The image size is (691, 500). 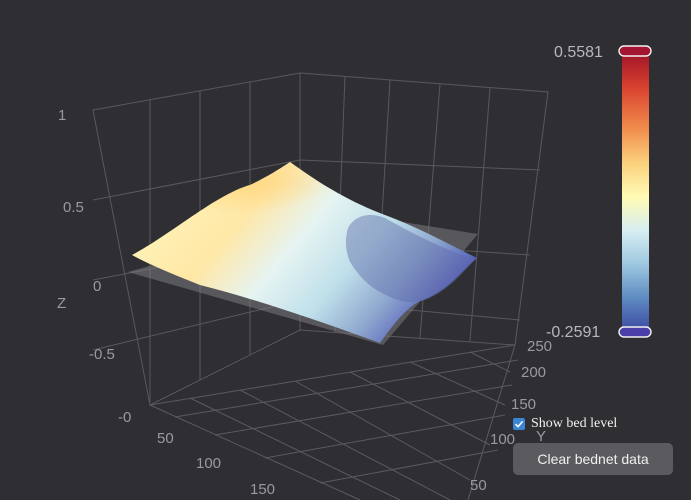 I want to click on bedmesh-controls: Show bed level Clear bednet data, so click(x=594, y=444).